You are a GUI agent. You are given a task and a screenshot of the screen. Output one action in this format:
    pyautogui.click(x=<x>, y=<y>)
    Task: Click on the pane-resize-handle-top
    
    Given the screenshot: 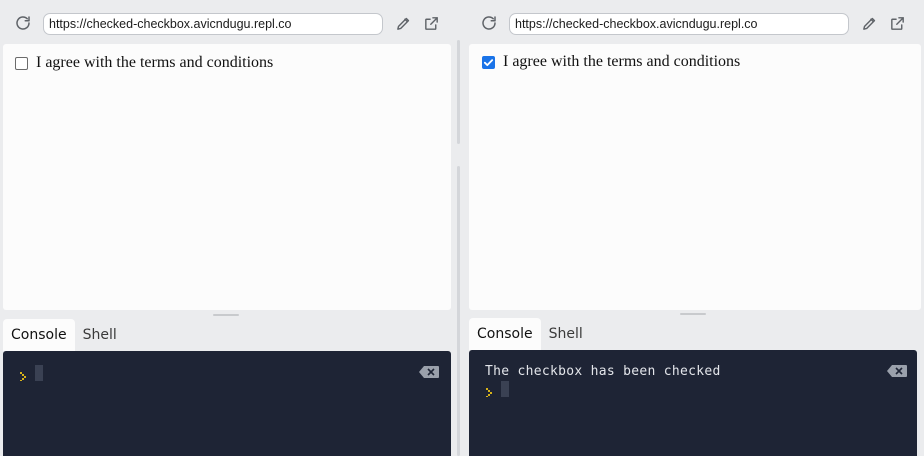 What is the action you would take?
    pyautogui.click(x=458, y=92)
    